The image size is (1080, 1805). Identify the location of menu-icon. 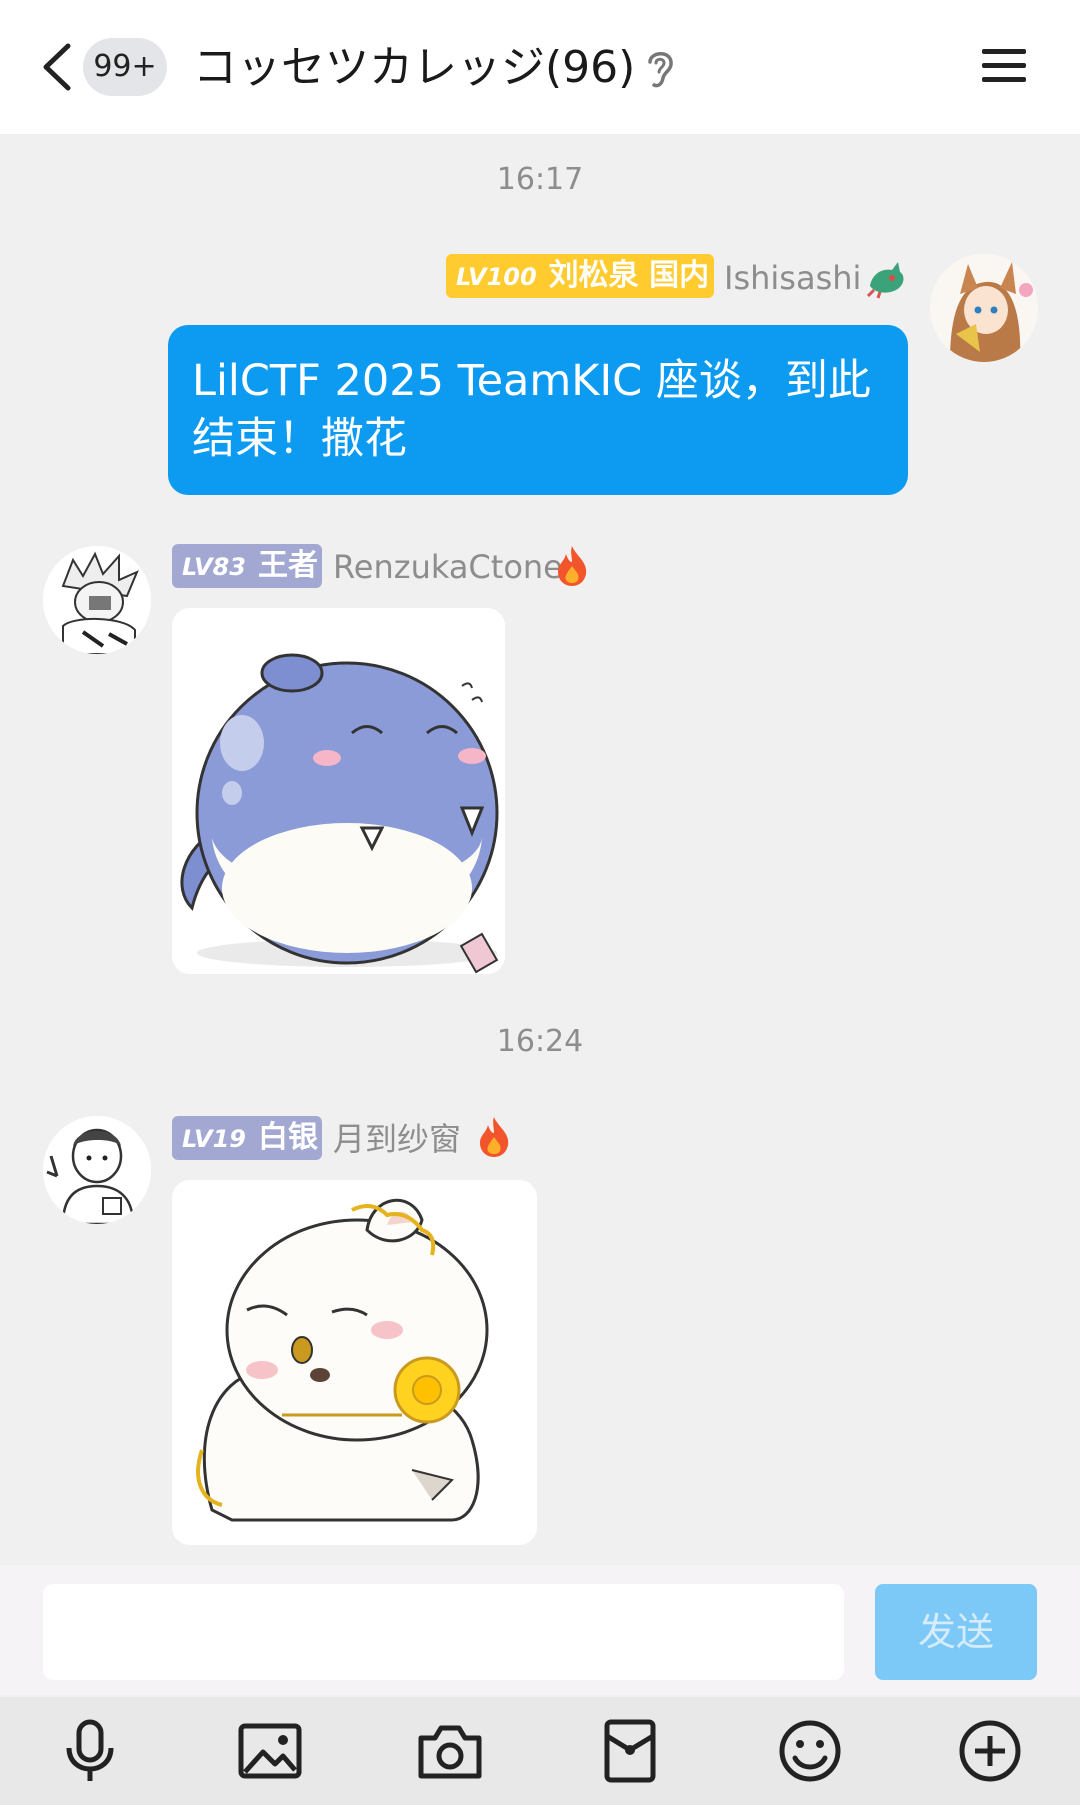
(1004, 66).